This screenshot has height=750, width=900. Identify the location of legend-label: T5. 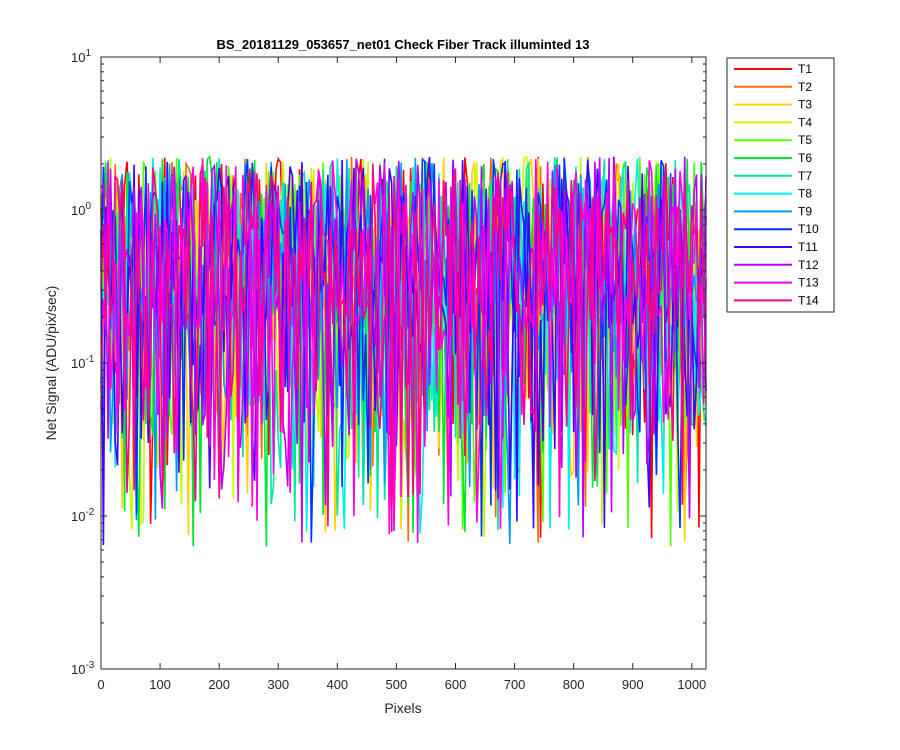
(805, 140).